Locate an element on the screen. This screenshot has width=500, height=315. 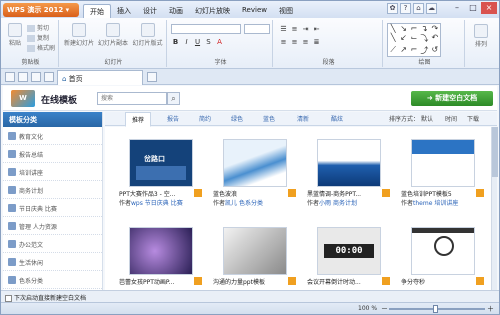
align-right-icon: ≡ is located at coordinates (305, 42).